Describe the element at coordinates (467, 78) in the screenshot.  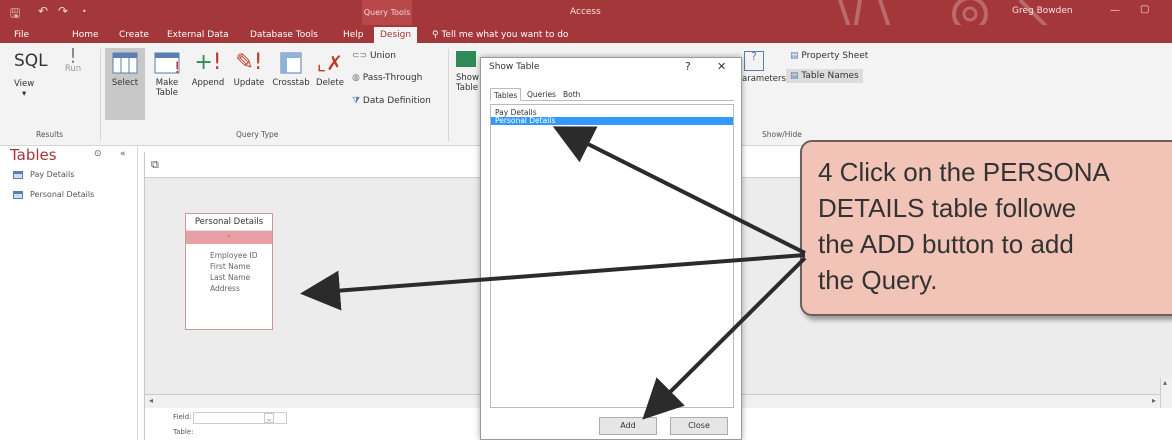
I see `show-label: Show` at that location.